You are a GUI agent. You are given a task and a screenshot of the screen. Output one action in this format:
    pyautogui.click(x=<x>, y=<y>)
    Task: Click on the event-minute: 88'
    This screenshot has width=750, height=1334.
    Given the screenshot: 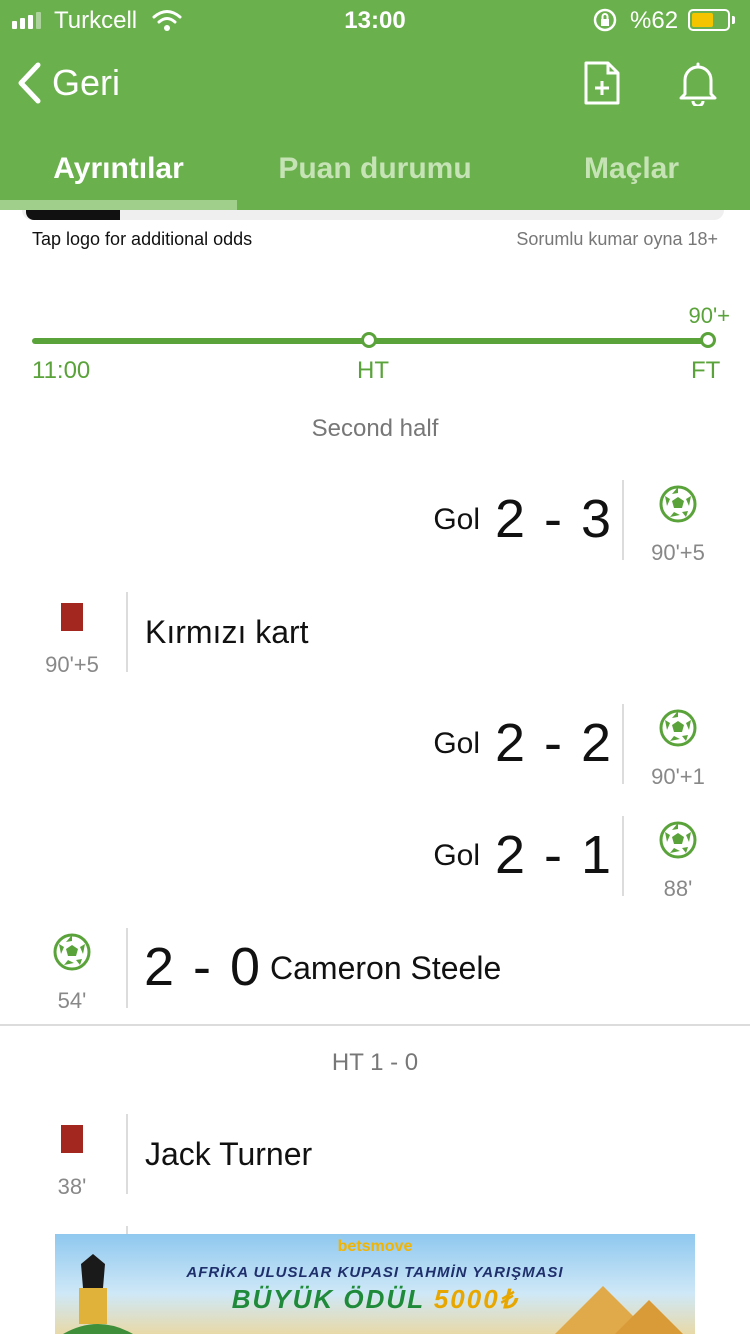 What is the action you would take?
    pyautogui.click(x=678, y=888)
    